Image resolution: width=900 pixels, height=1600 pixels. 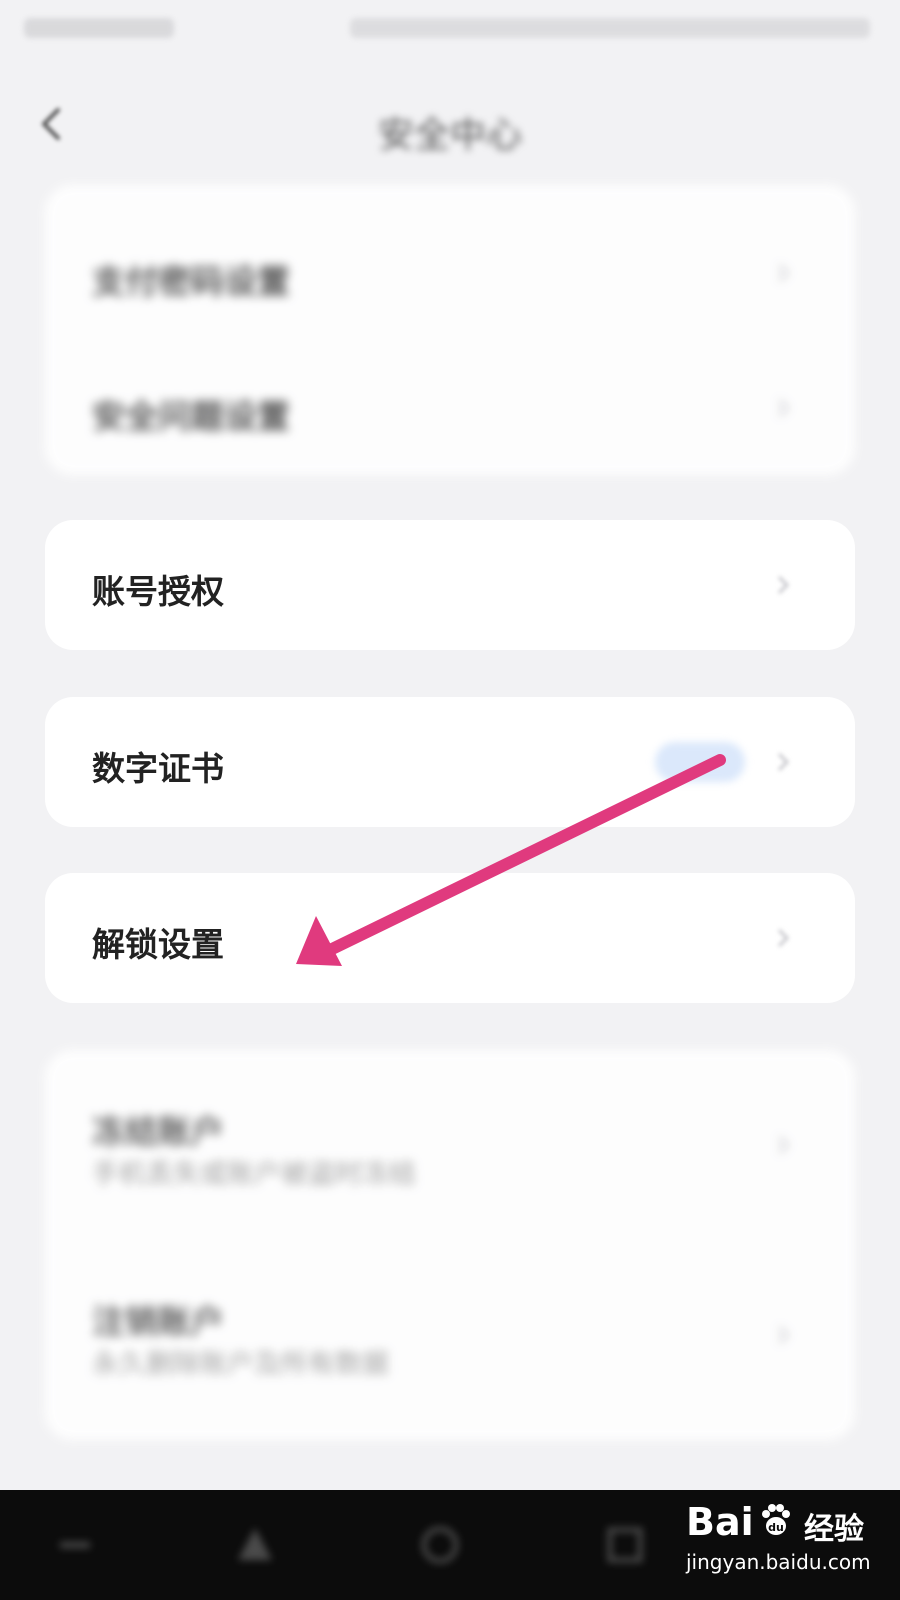 What do you see at coordinates (75, 1545) in the screenshot?
I see `menu-icon` at bounding box center [75, 1545].